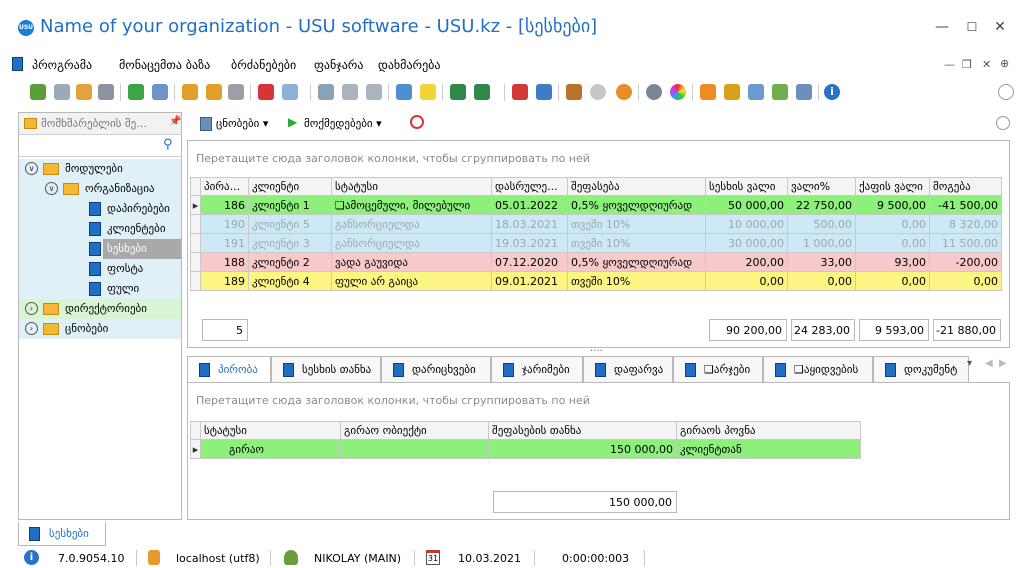  What do you see at coordinates (31, 168) in the screenshot?
I see `collapse-icon: ∨` at bounding box center [31, 168].